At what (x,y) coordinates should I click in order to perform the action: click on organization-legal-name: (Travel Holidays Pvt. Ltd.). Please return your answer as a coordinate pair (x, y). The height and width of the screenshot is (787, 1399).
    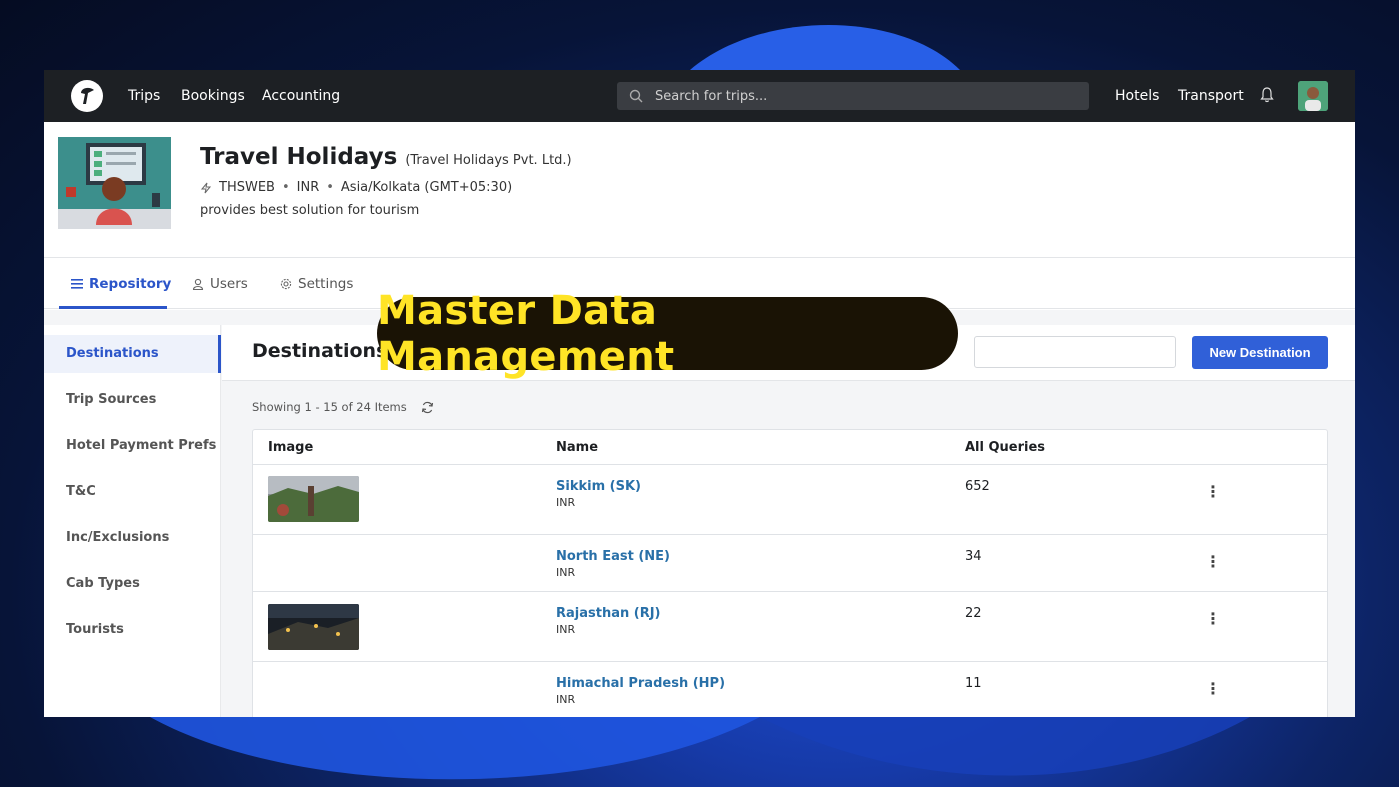
    Looking at the image, I should click on (488, 160).